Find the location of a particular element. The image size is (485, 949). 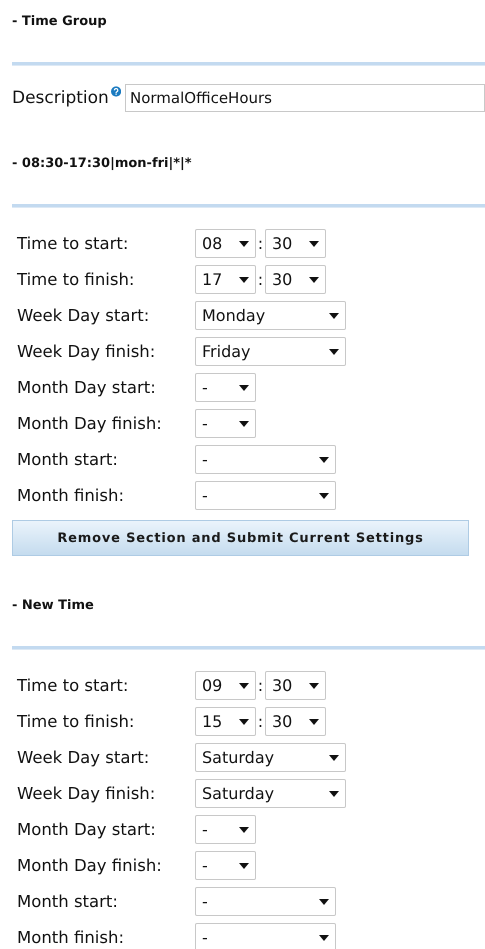

dropdown: 17 is located at coordinates (225, 279).